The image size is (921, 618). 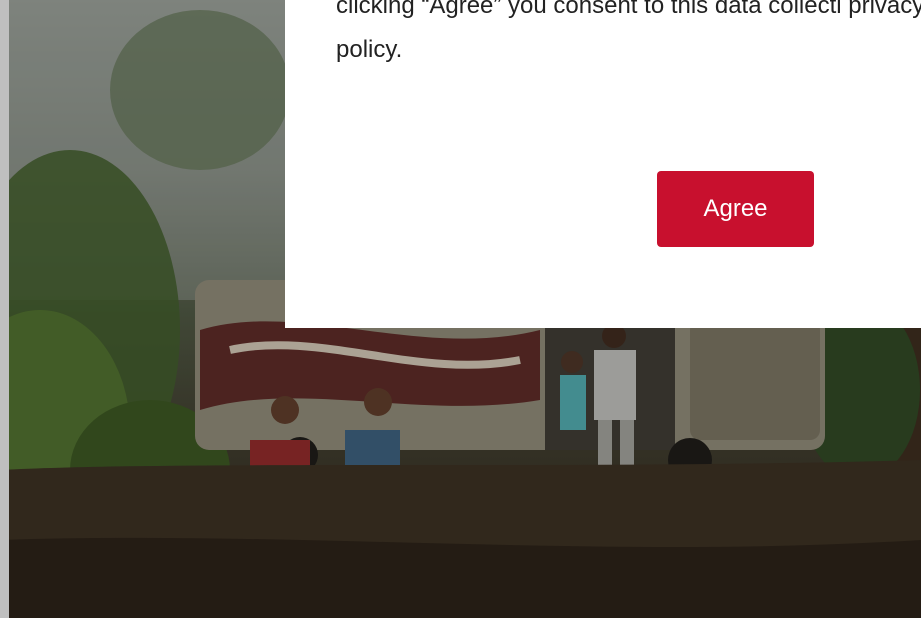 I want to click on page-edge-strip, so click(x=4, y=309).